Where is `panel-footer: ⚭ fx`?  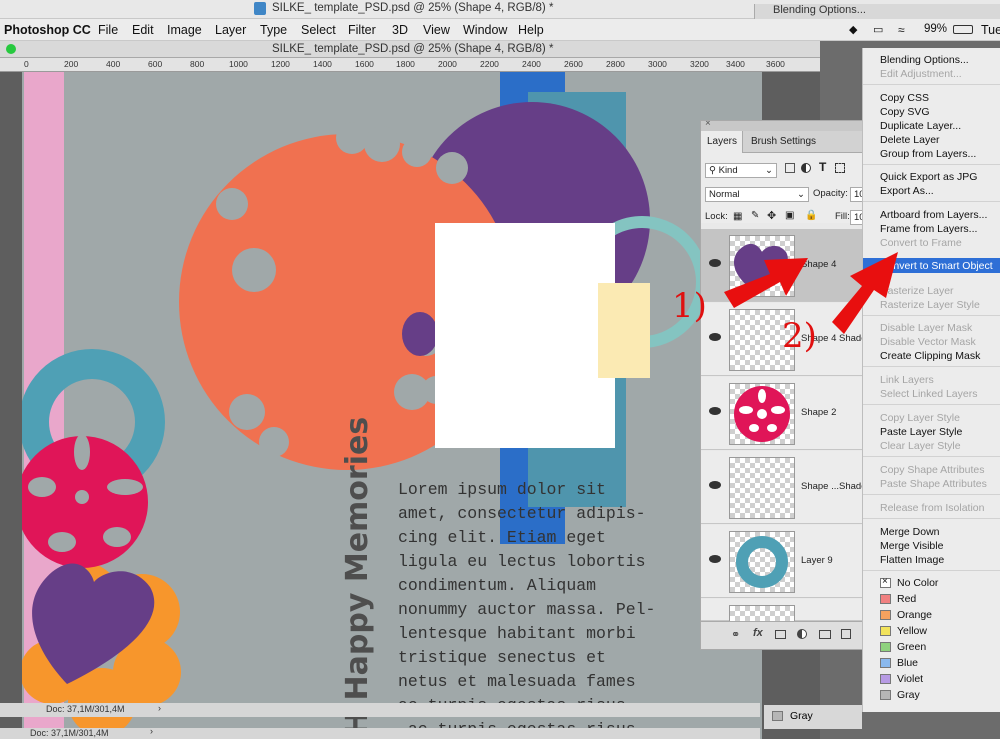
panel-footer: ⚭ fx is located at coordinates (782, 635).